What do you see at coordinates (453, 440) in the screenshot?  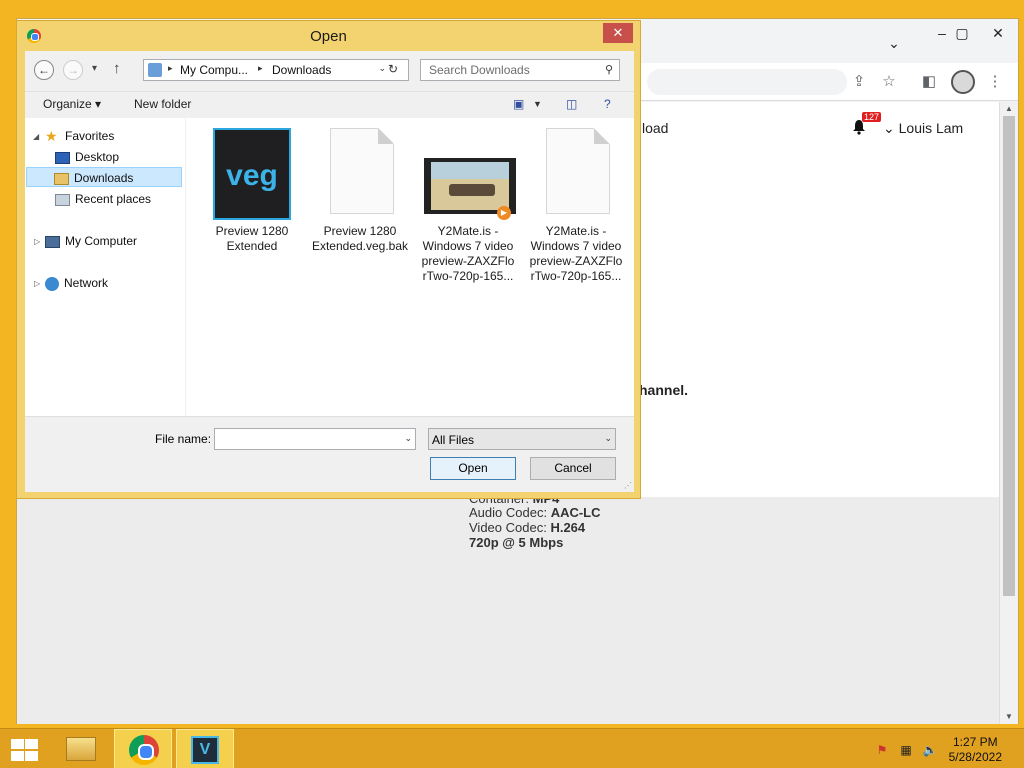 I see `file-type-value: All Files` at bounding box center [453, 440].